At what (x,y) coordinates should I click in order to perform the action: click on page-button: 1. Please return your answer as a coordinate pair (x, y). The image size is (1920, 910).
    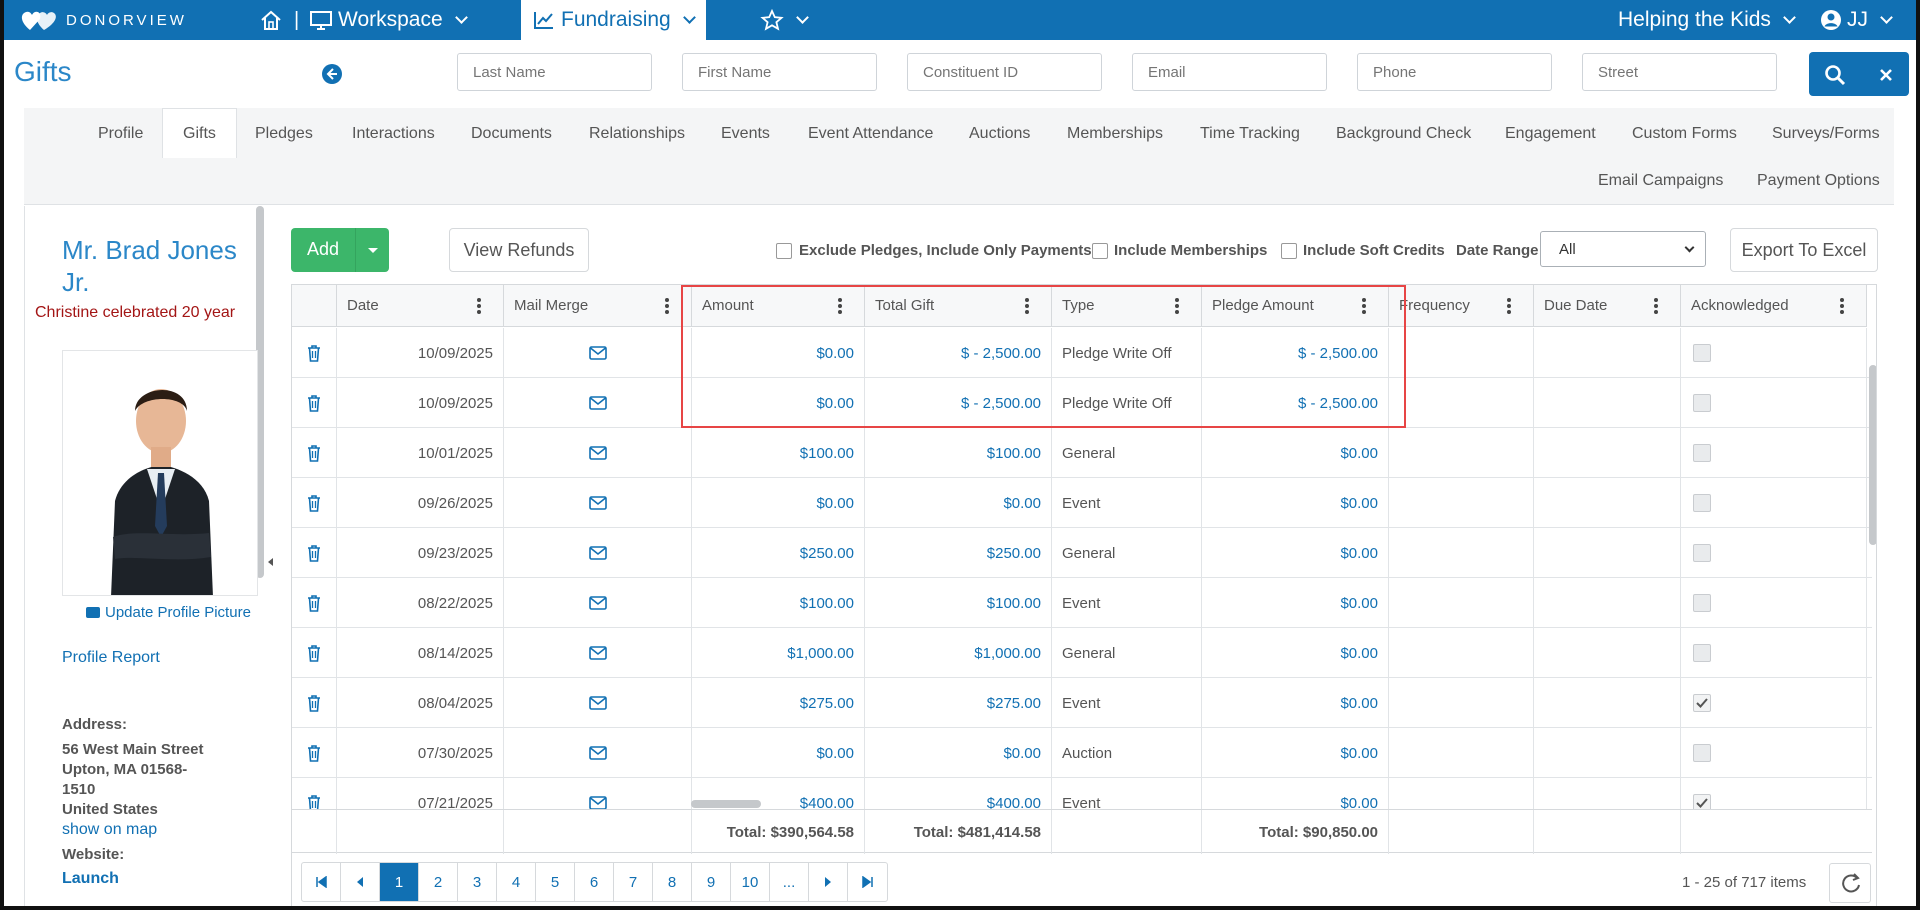
    Looking at the image, I should click on (399, 882).